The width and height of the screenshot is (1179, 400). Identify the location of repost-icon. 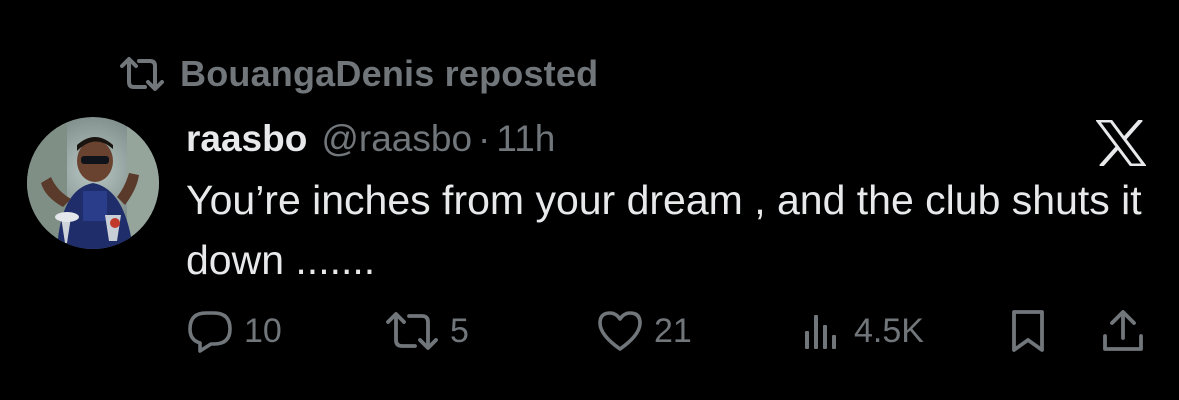
(142, 74).